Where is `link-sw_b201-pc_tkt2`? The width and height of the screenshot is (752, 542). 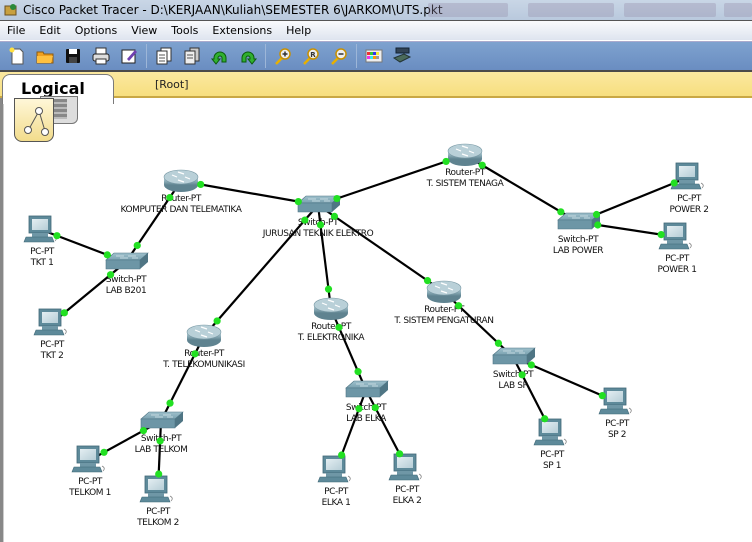
link-sw_b201-pc_tkt2 is located at coordinates (89, 292).